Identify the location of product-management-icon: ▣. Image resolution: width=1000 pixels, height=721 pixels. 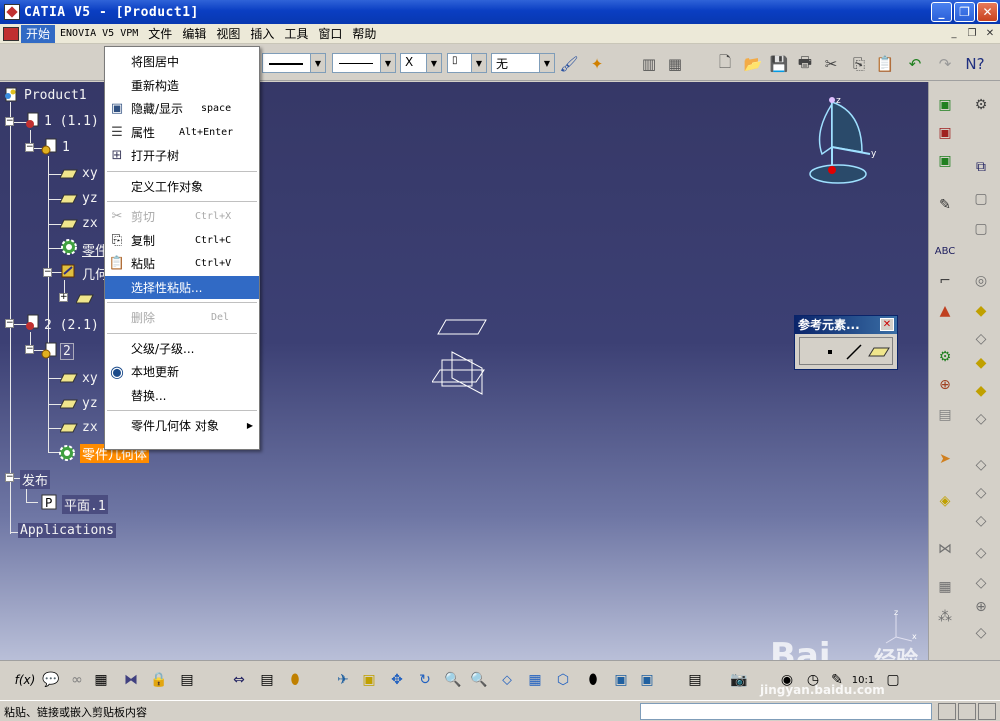
(945, 105).